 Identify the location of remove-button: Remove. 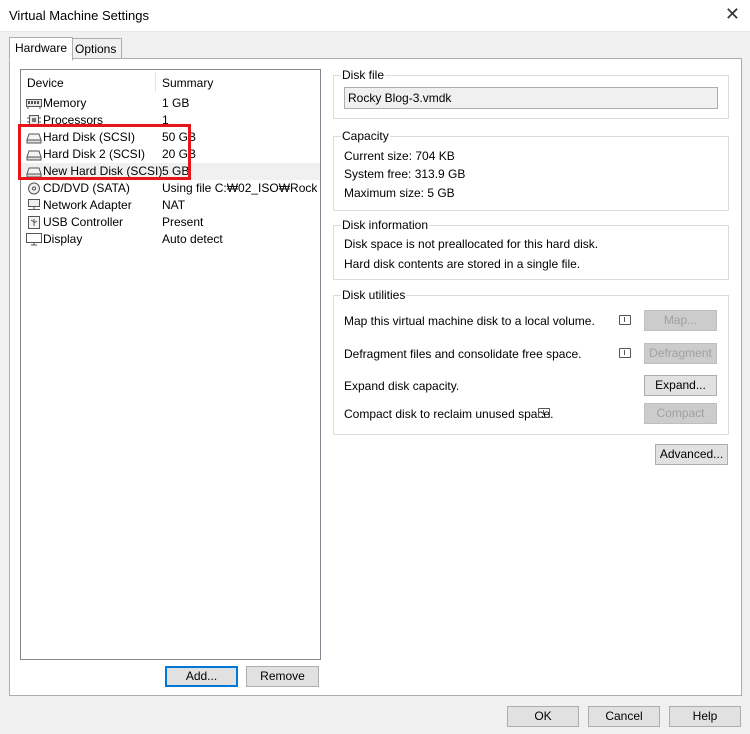
(282, 676).